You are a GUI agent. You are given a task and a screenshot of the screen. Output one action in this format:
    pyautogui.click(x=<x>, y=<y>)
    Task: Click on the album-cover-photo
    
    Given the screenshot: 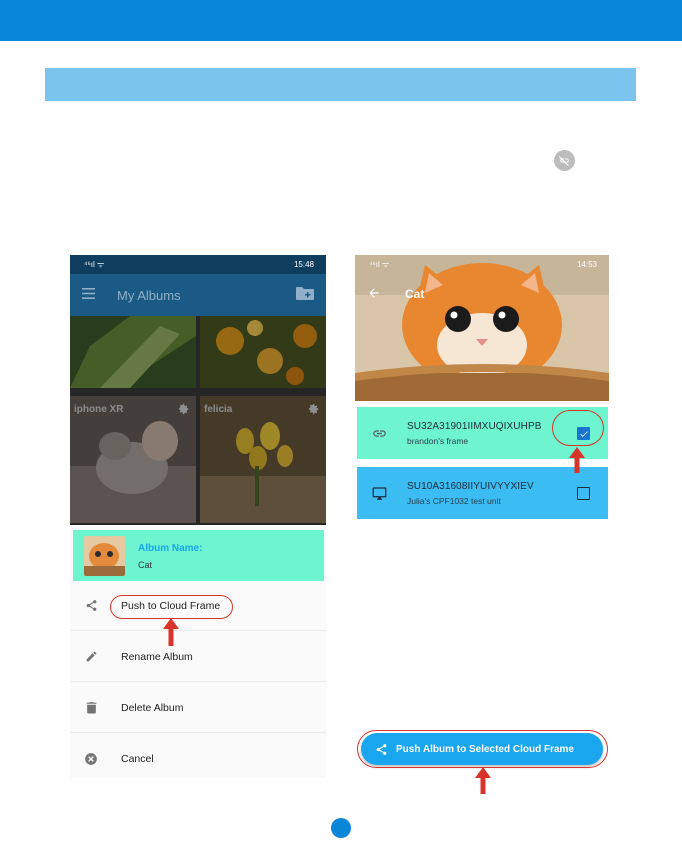 What is the action you would take?
    pyautogui.click(x=482, y=328)
    